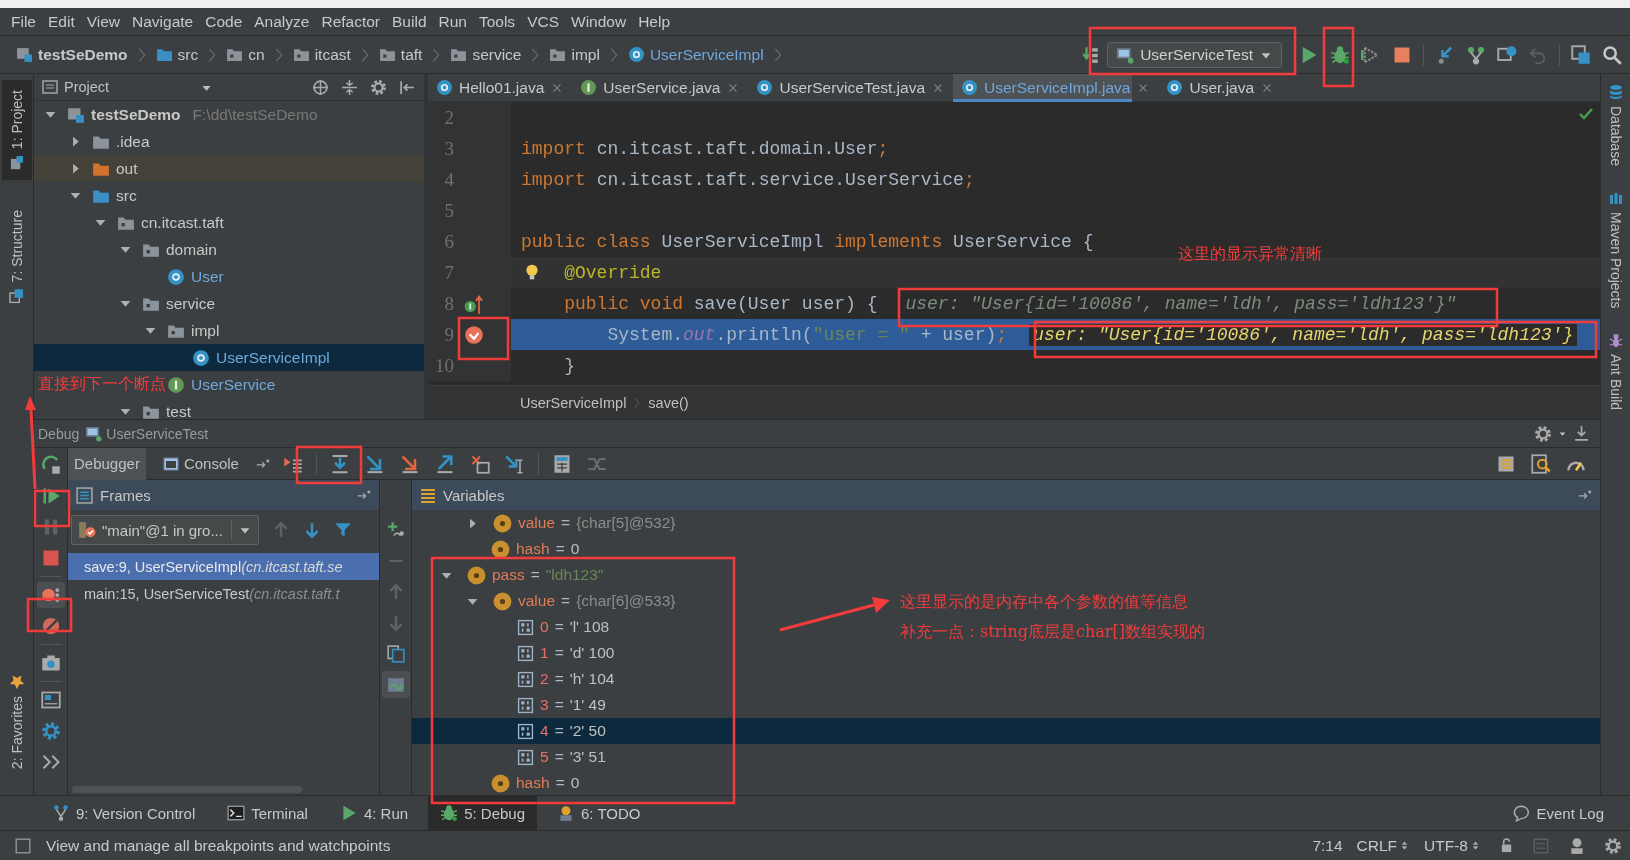  Describe the element at coordinates (838, 87) in the screenshot. I see `editor-tab: UserServiceTest.java` at that location.